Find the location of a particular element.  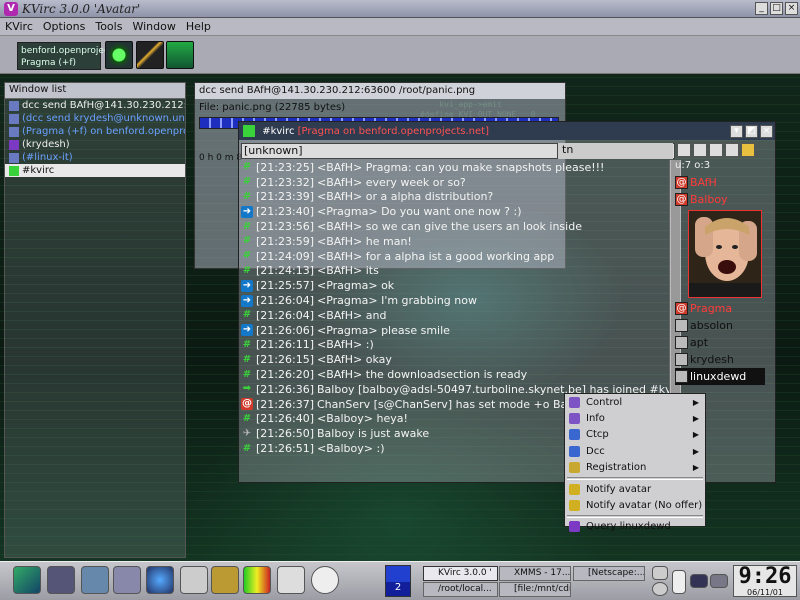

channel-mode: tn is located at coordinates (615, 151).